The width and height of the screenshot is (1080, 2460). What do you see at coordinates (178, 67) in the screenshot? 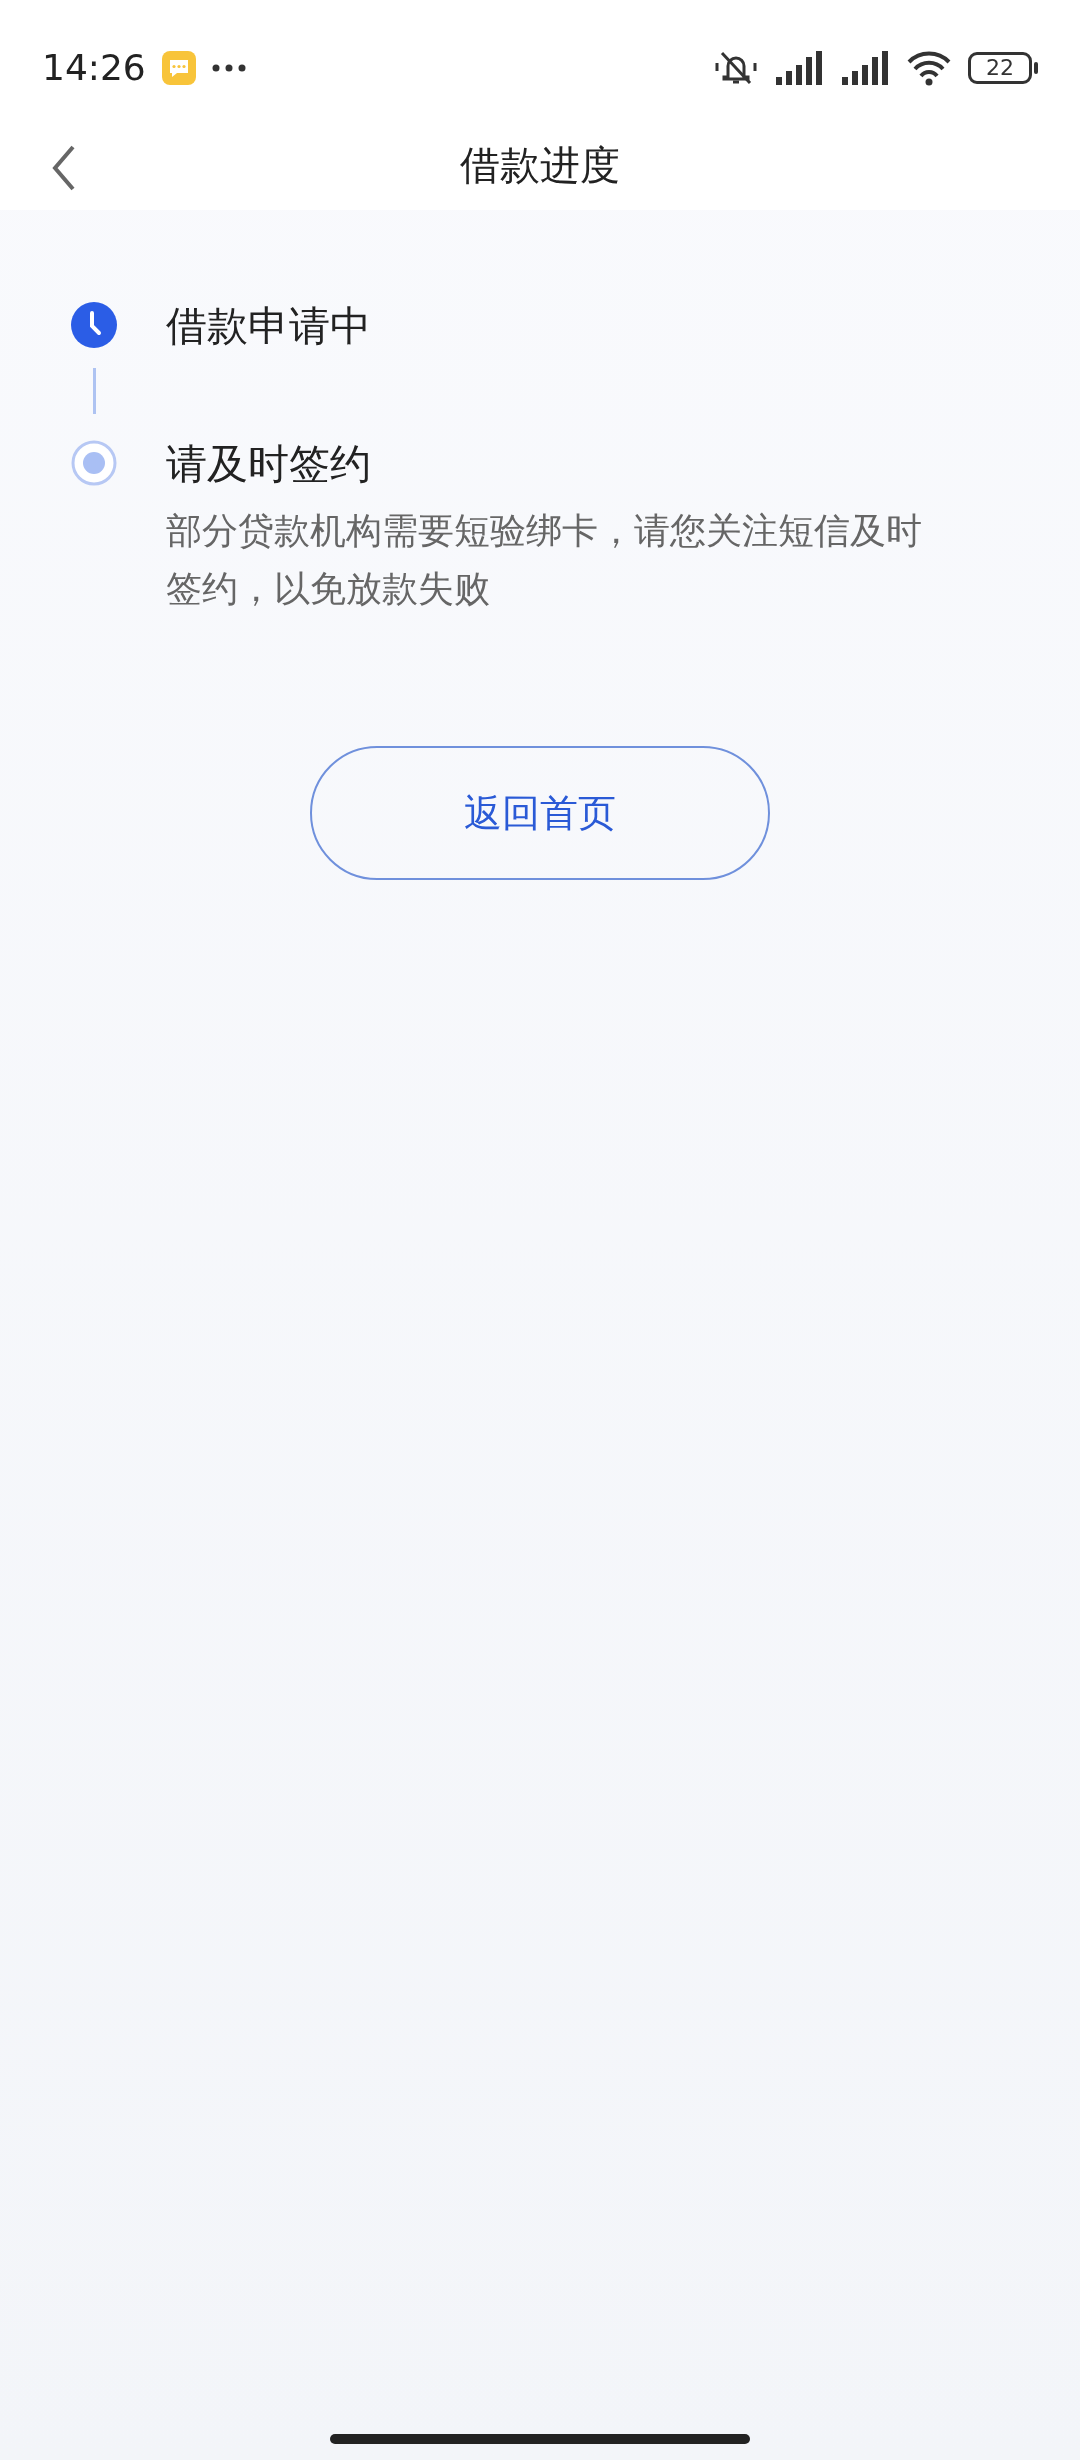
I see `message-icon` at bounding box center [178, 67].